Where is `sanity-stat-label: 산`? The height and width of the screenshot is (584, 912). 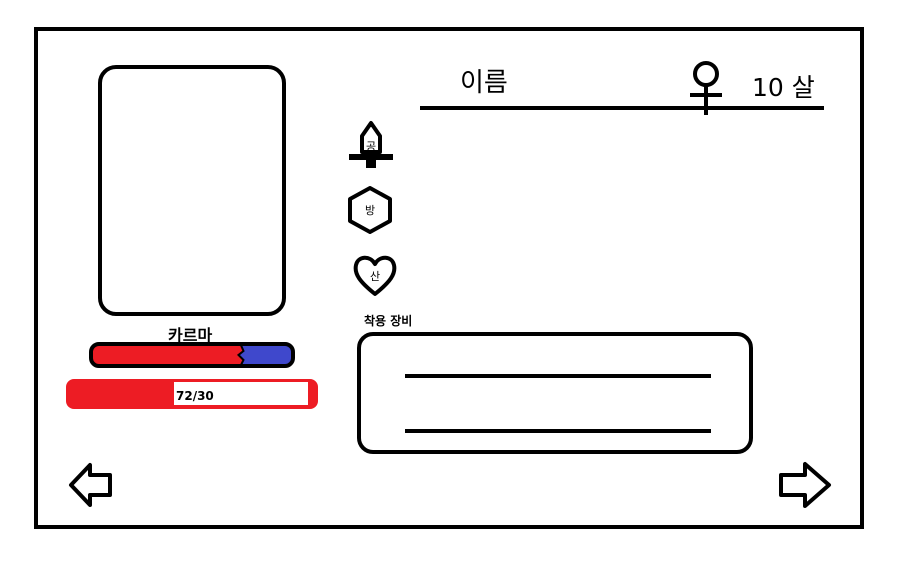 sanity-stat-label: 산 is located at coordinates (375, 276).